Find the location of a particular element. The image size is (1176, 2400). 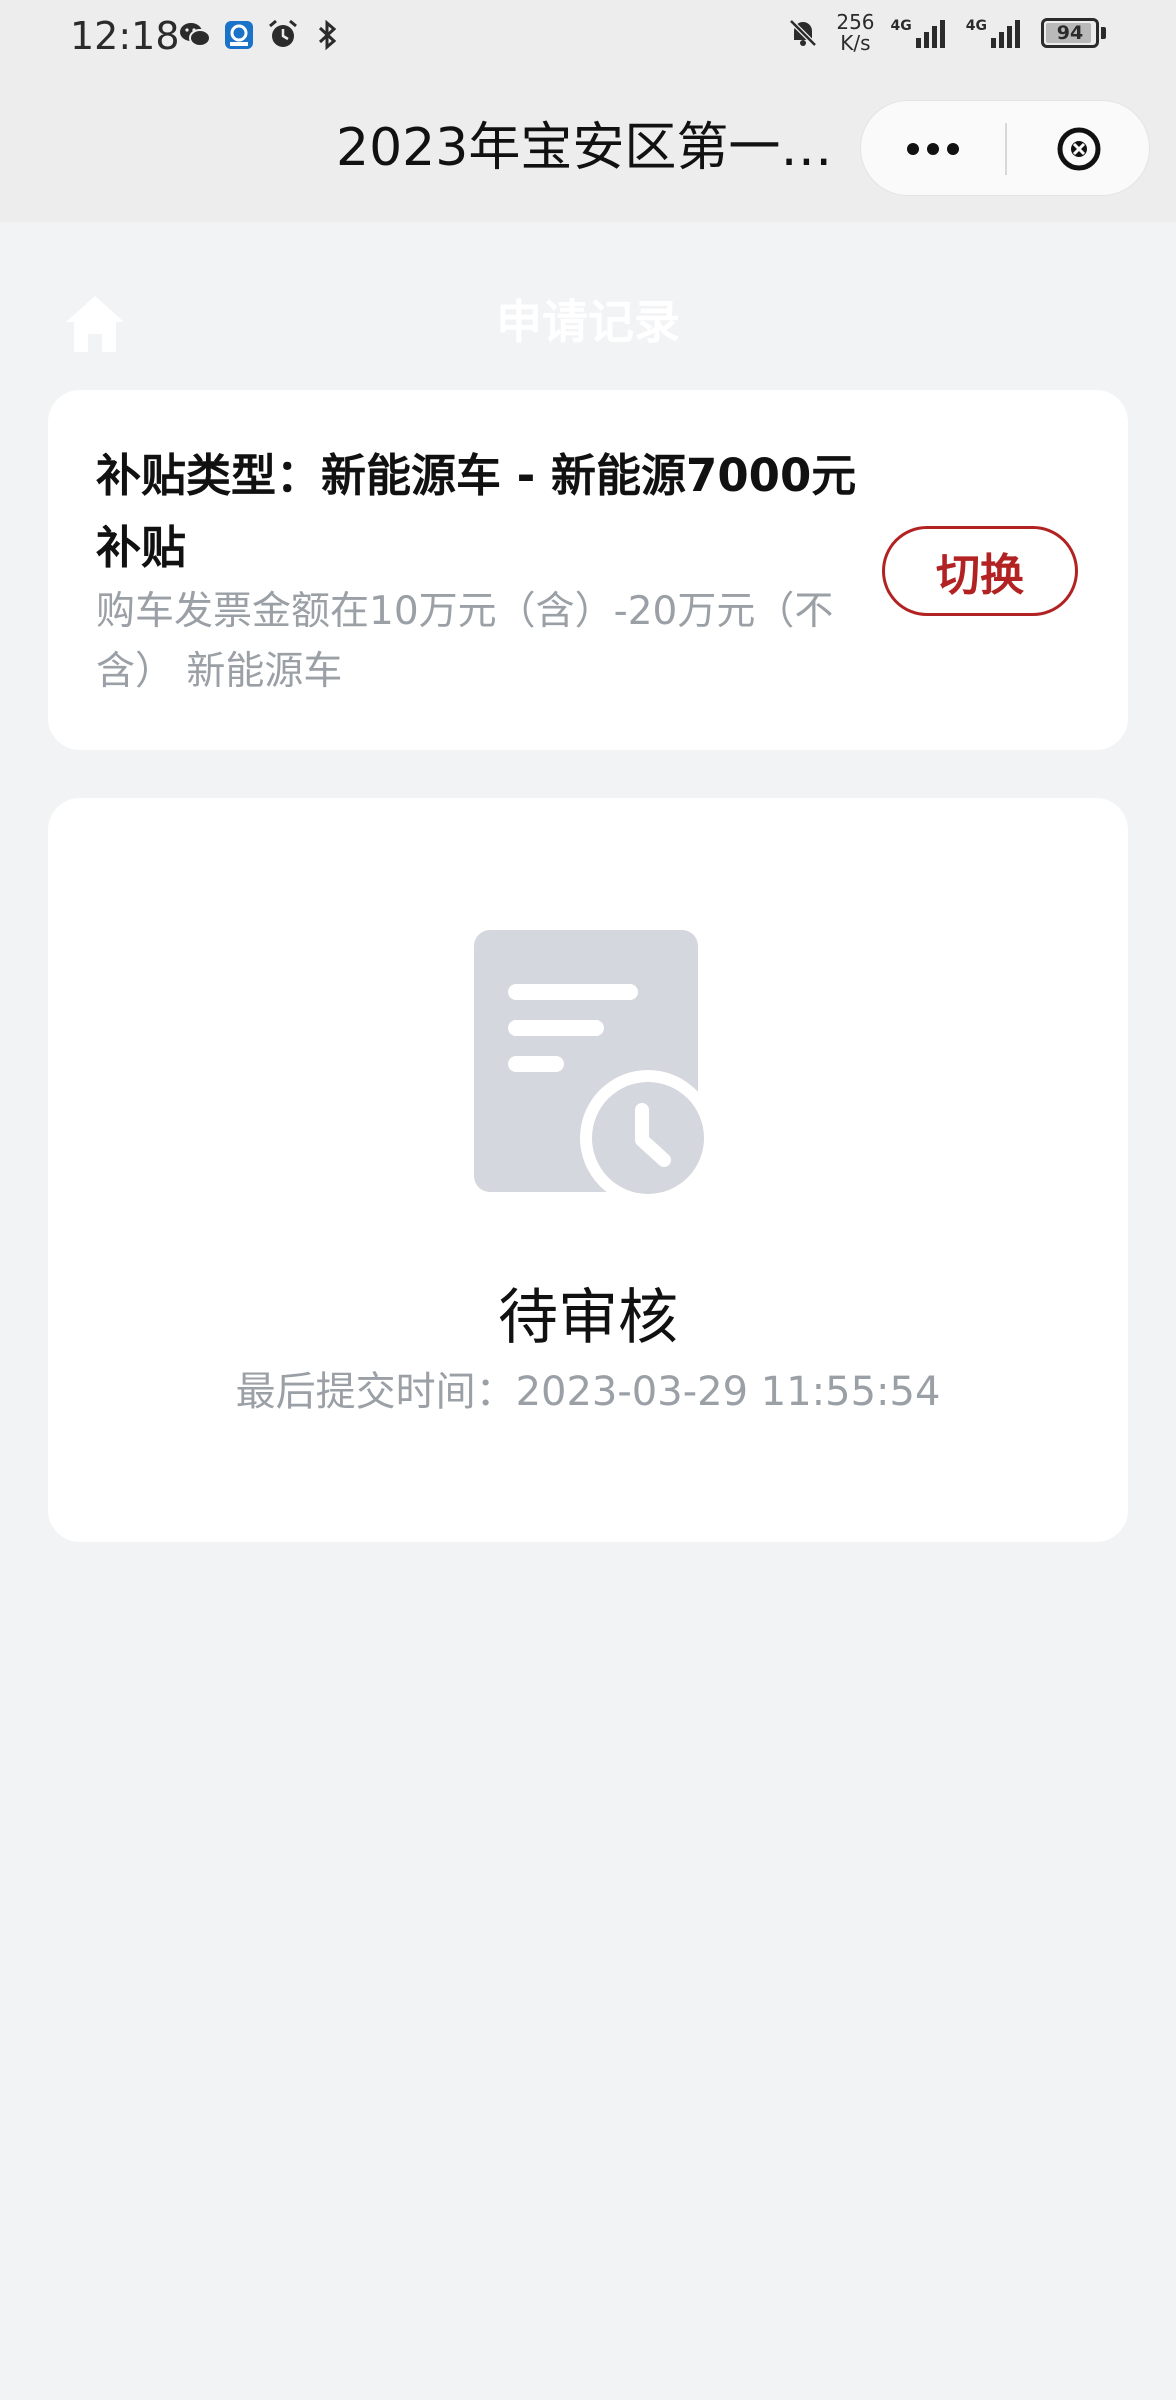

mute-bell-icon is located at coordinates (803, 33).